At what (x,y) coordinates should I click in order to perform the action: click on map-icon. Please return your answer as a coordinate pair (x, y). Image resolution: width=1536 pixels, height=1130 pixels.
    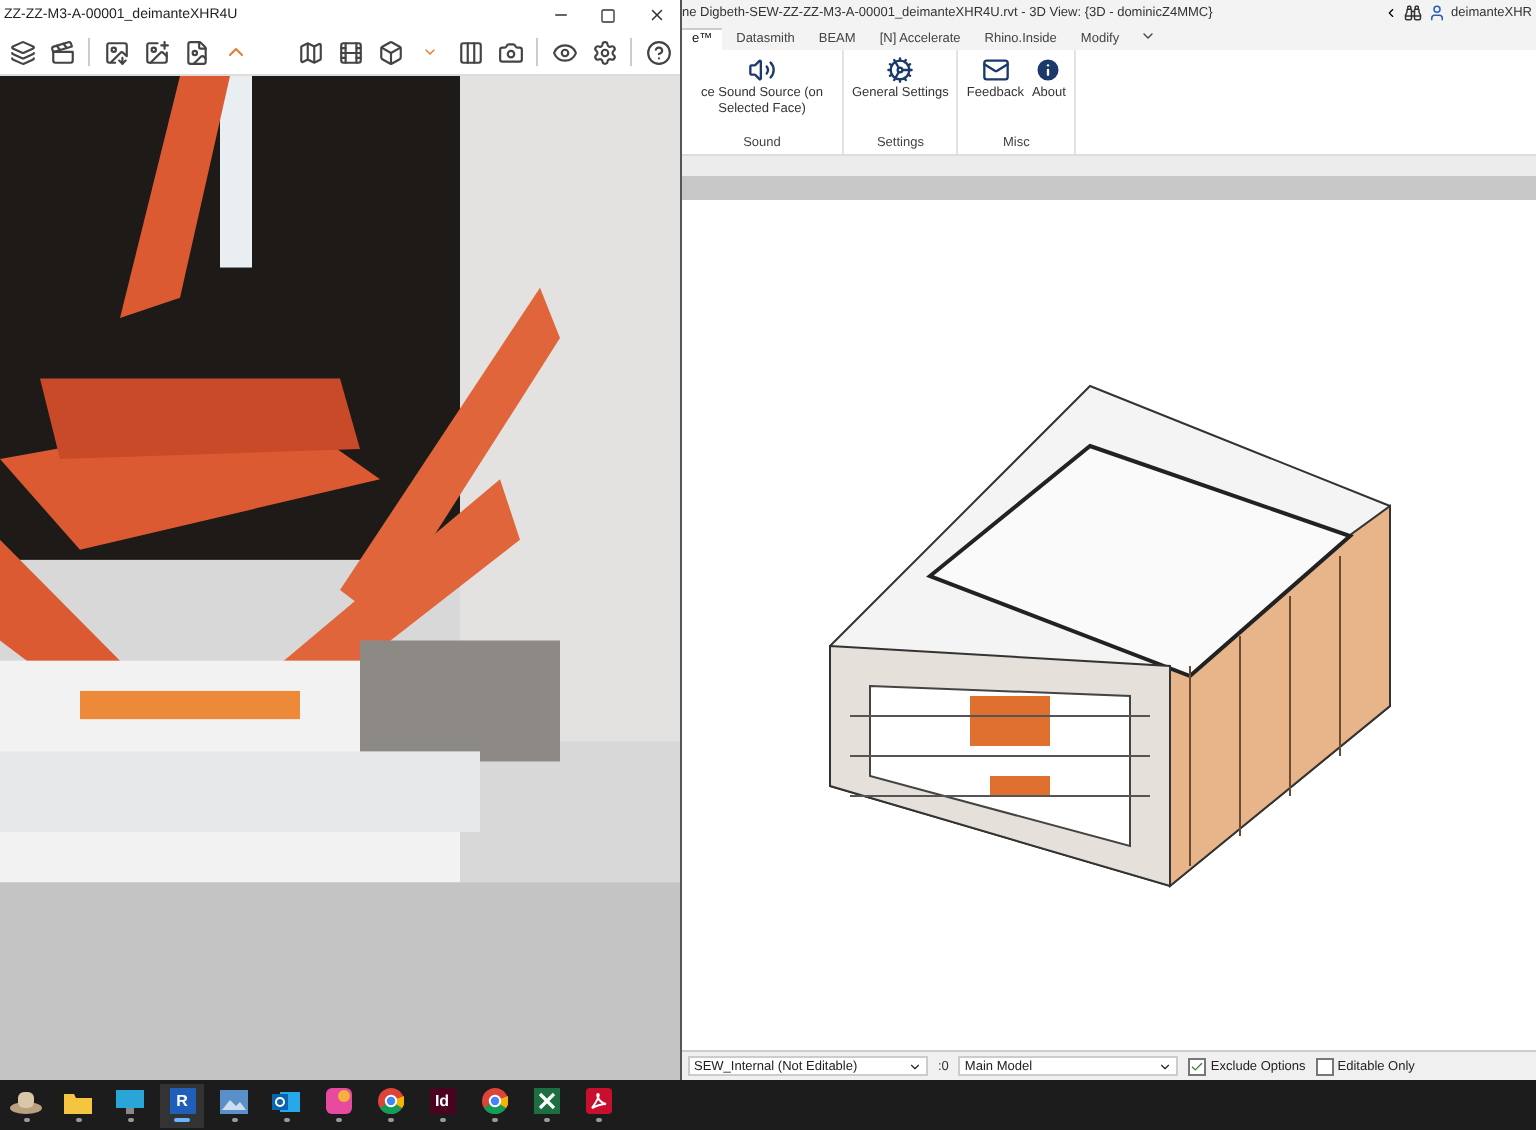
    Looking at the image, I should click on (310, 52).